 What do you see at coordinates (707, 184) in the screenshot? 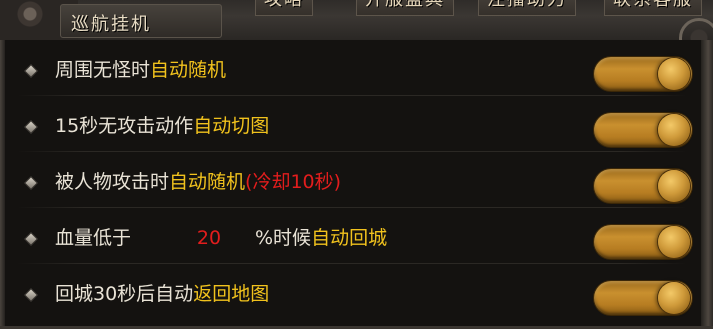
I see `frame-right` at bounding box center [707, 184].